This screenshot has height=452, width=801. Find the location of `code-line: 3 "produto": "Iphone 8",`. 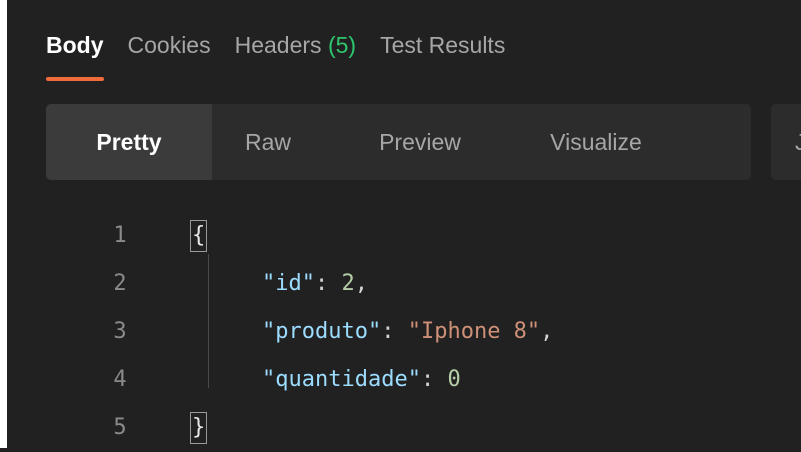

code-line: 3 "produto": "Iphone 8", is located at coordinates (400, 332).